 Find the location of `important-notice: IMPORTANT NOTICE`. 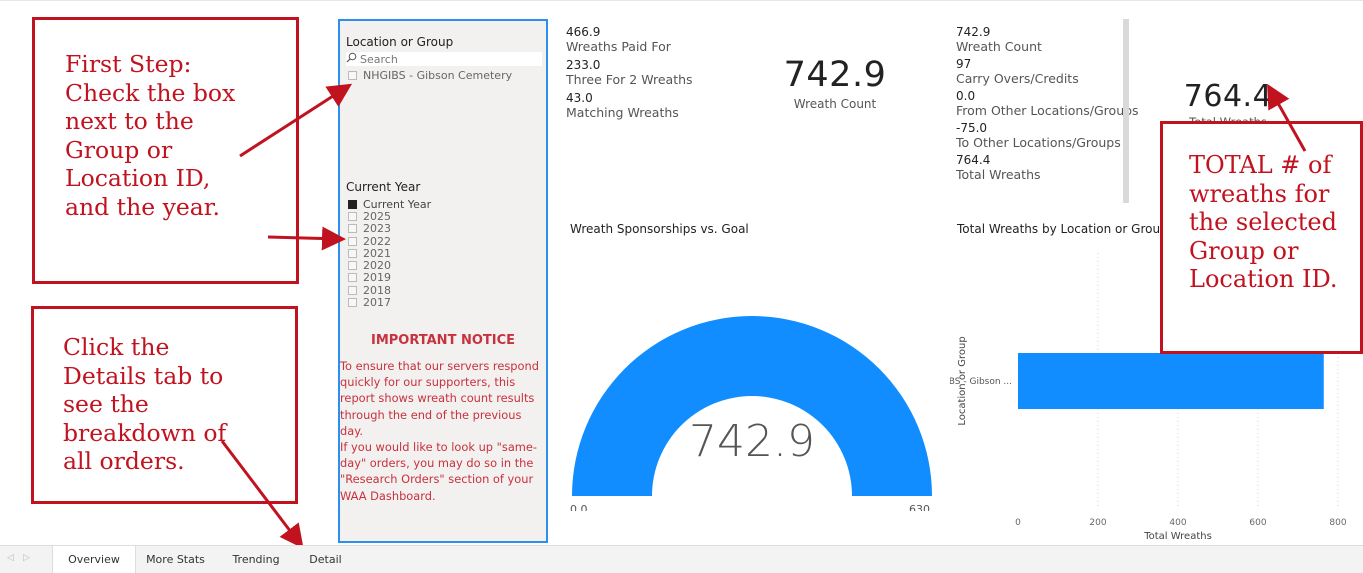

important-notice: IMPORTANT NOTICE is located at coordinates (443, 340).